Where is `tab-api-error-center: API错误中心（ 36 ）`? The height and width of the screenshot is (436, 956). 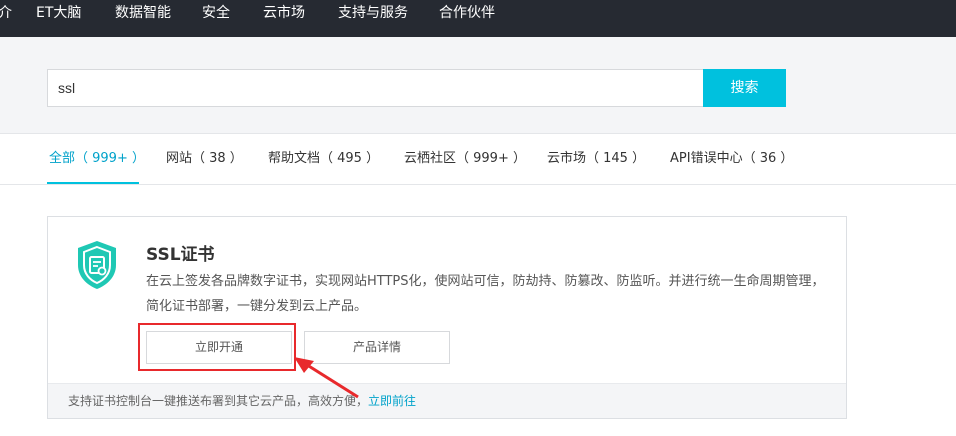 tab-api-error-center: API错误中心（ 36 ） is located at coordinates (731, 159).